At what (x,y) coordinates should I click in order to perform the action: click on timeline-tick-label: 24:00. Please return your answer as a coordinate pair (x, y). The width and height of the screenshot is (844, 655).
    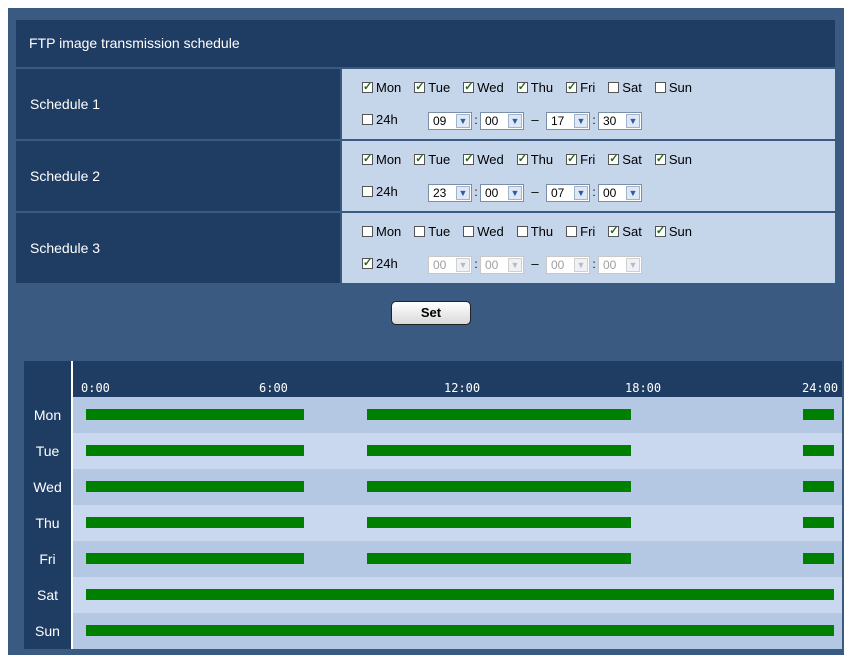
    Looking at the image, I should click on (820, 388).